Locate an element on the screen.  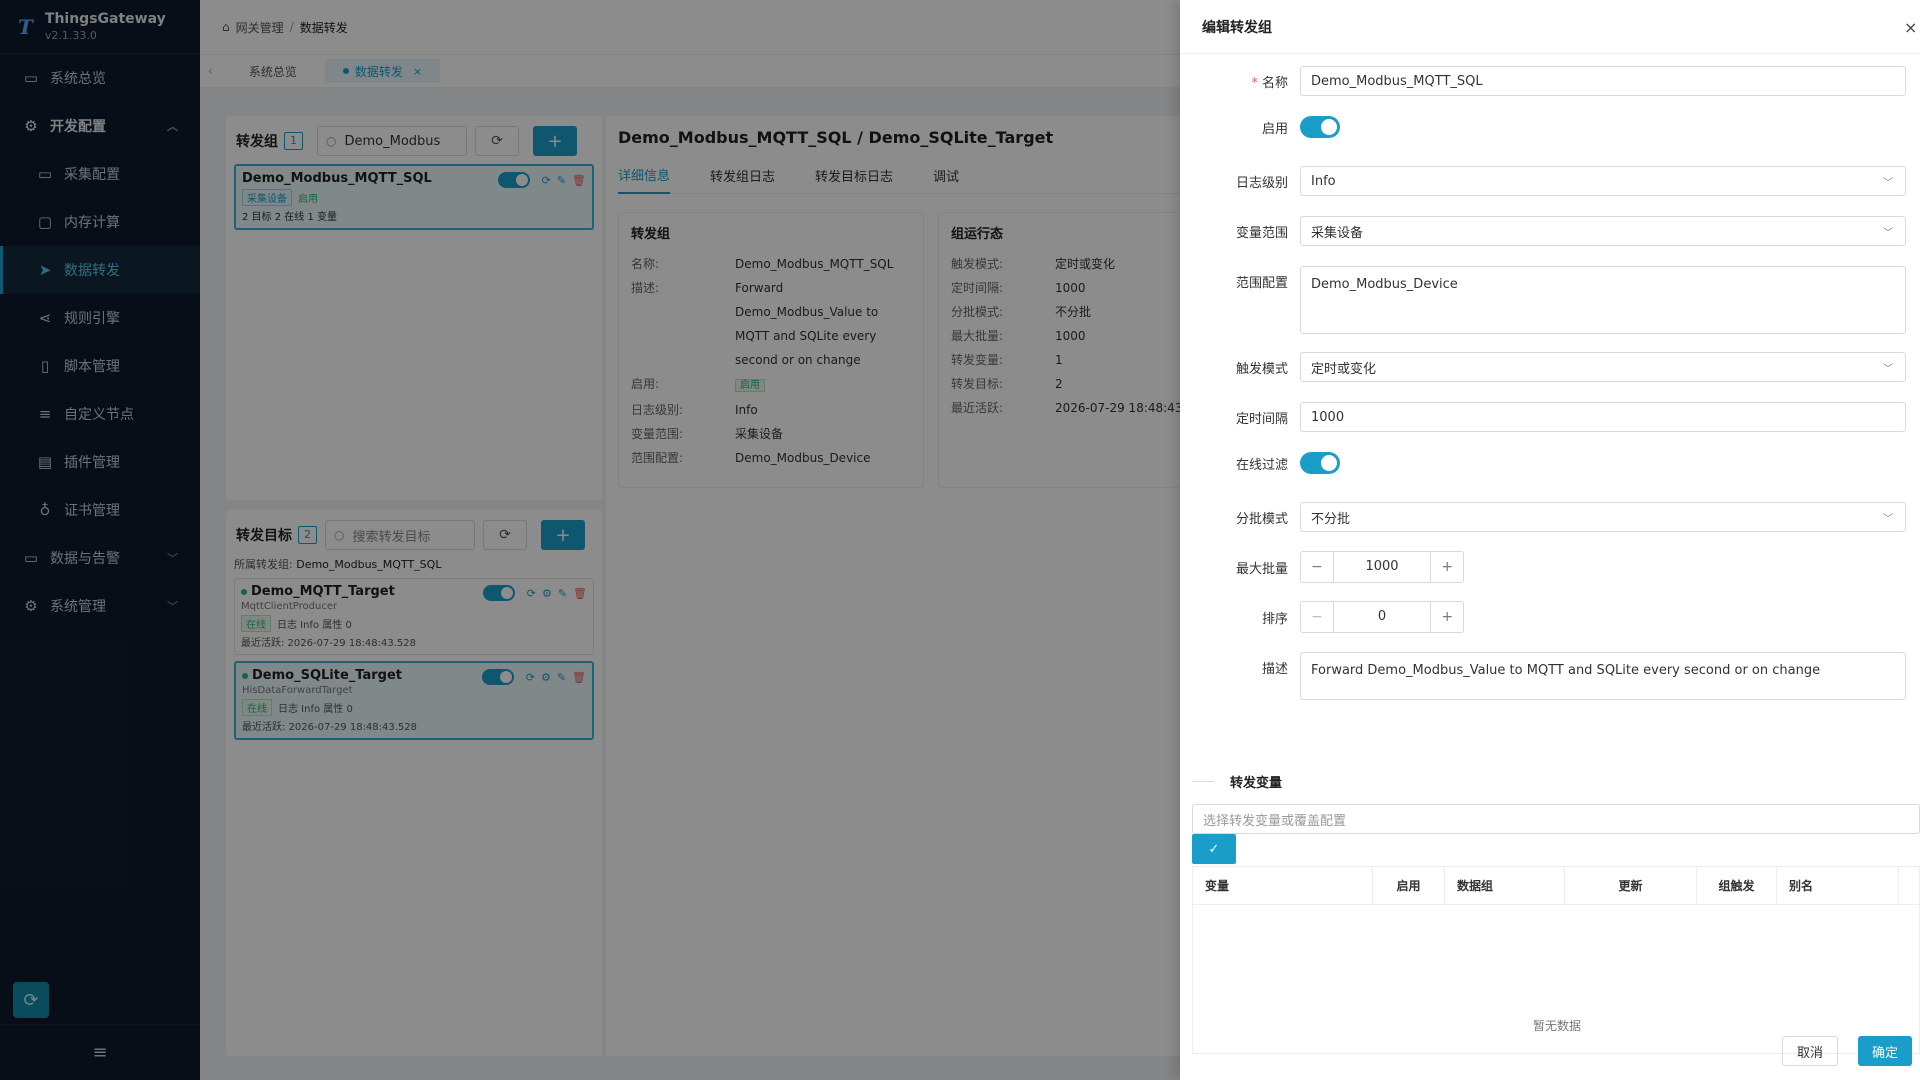
variable-select-input: 选择转发变量或覆盖配置 is located at coordinates (1556, 819).